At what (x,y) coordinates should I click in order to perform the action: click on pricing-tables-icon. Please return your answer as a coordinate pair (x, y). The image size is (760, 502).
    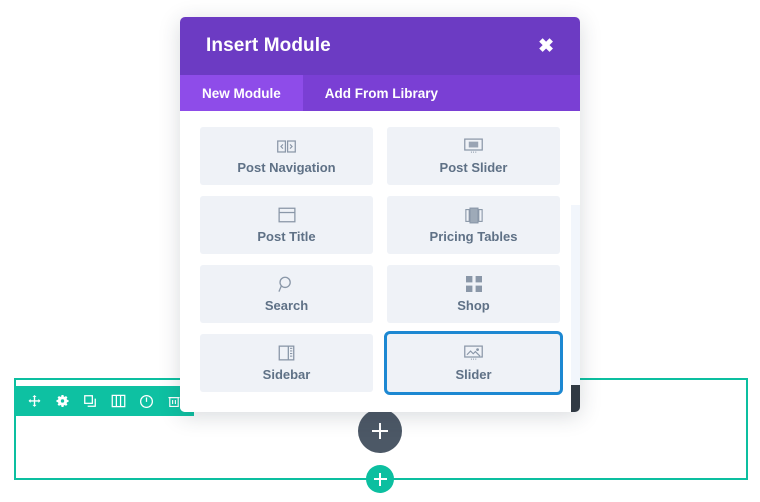
    Looking at the image, I should click on (473, 215).